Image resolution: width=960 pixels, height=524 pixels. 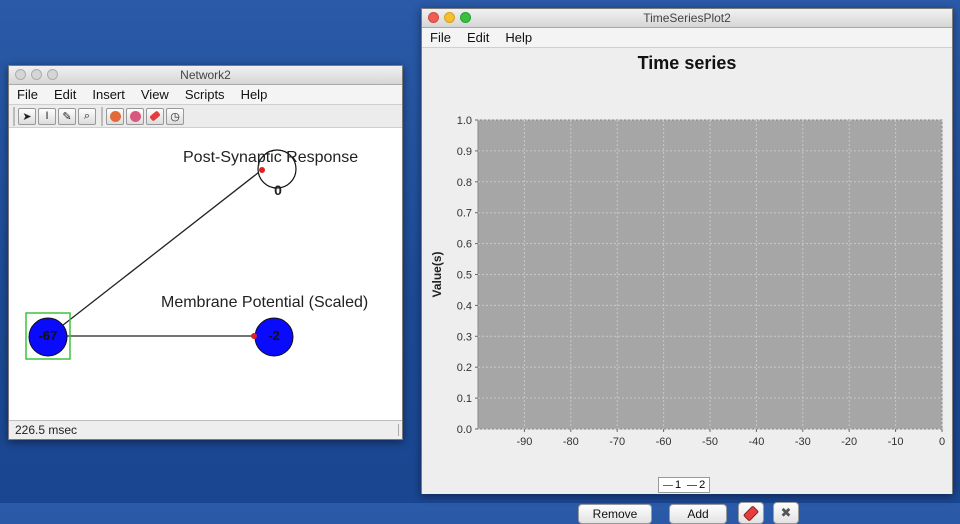 I want to click on iterate-icon, so click(x=115, y=116).